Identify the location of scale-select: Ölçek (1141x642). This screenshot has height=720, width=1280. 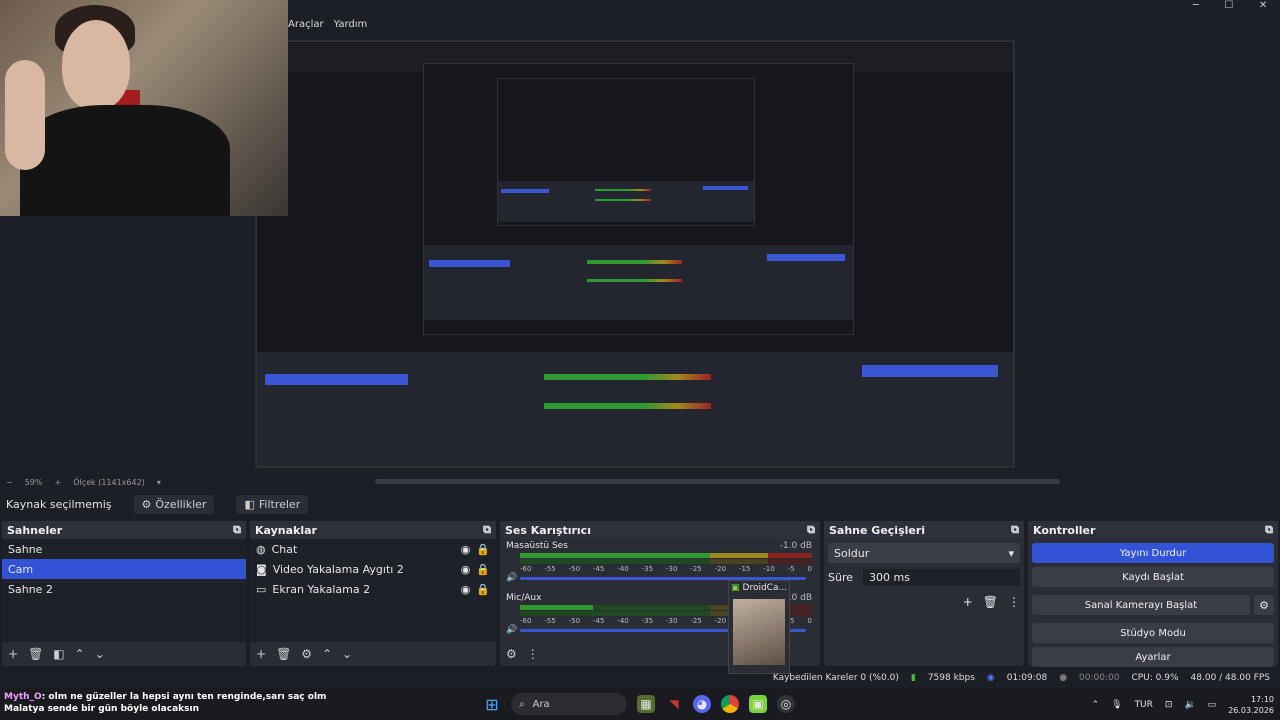
(109, 482).